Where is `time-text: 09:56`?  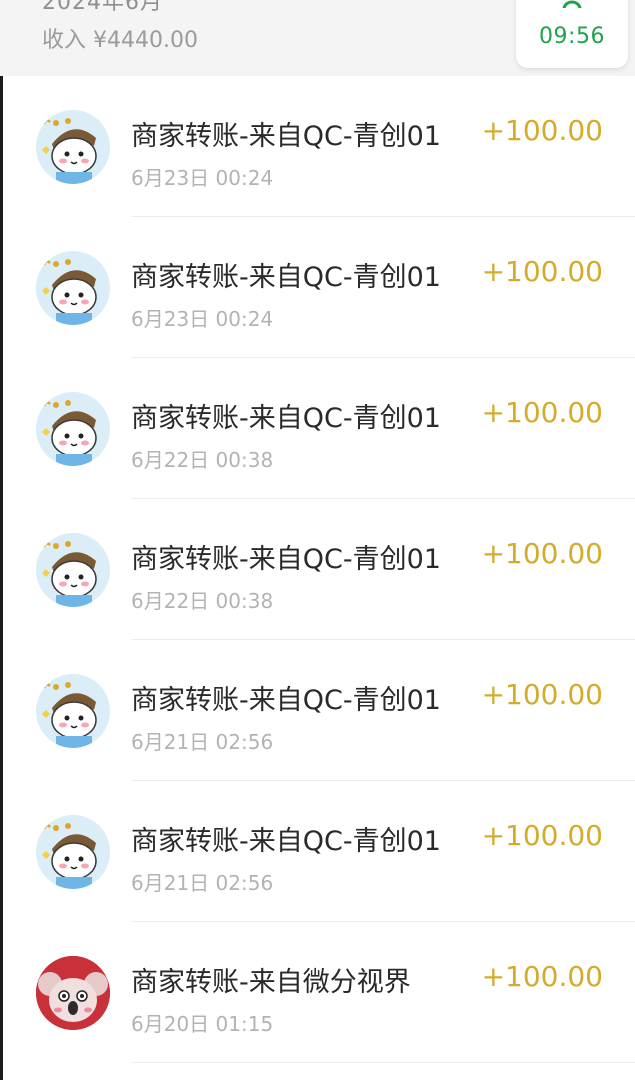
time-text: 09:56 is located at coordinates (572, 36).